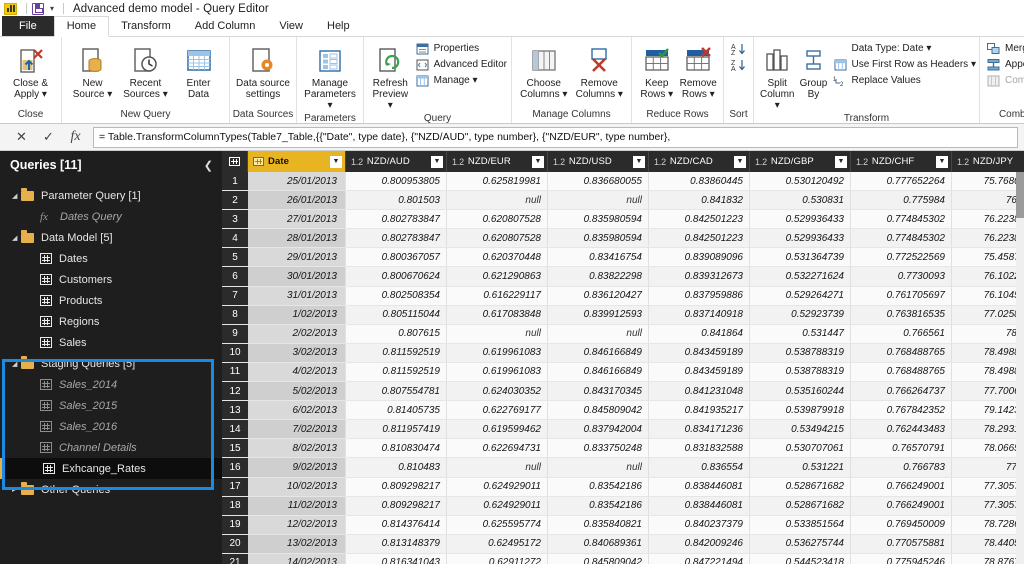 The height and width of the screenshot is (575, 1024). What do you see at coordinates (740, 161) in the screenshot?
I see `column-filter-dropdown-icon: ▼` at bounding box center [740, 161].